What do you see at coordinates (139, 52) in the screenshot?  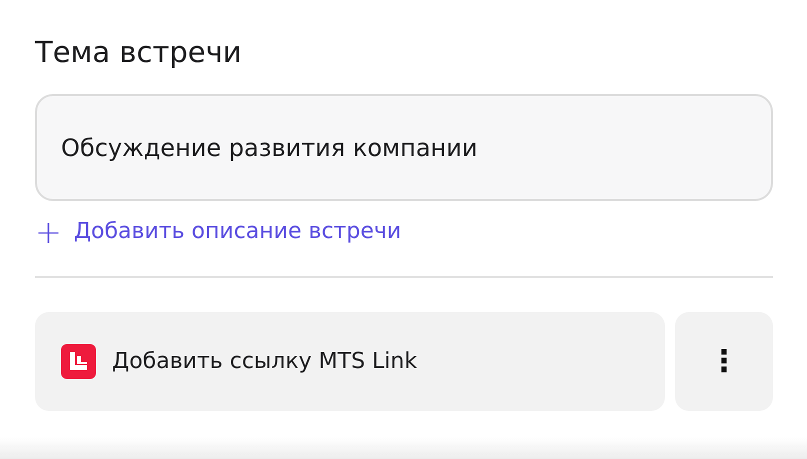 I see `section-heading: Тема встречи` at bounding box center [139, 52].